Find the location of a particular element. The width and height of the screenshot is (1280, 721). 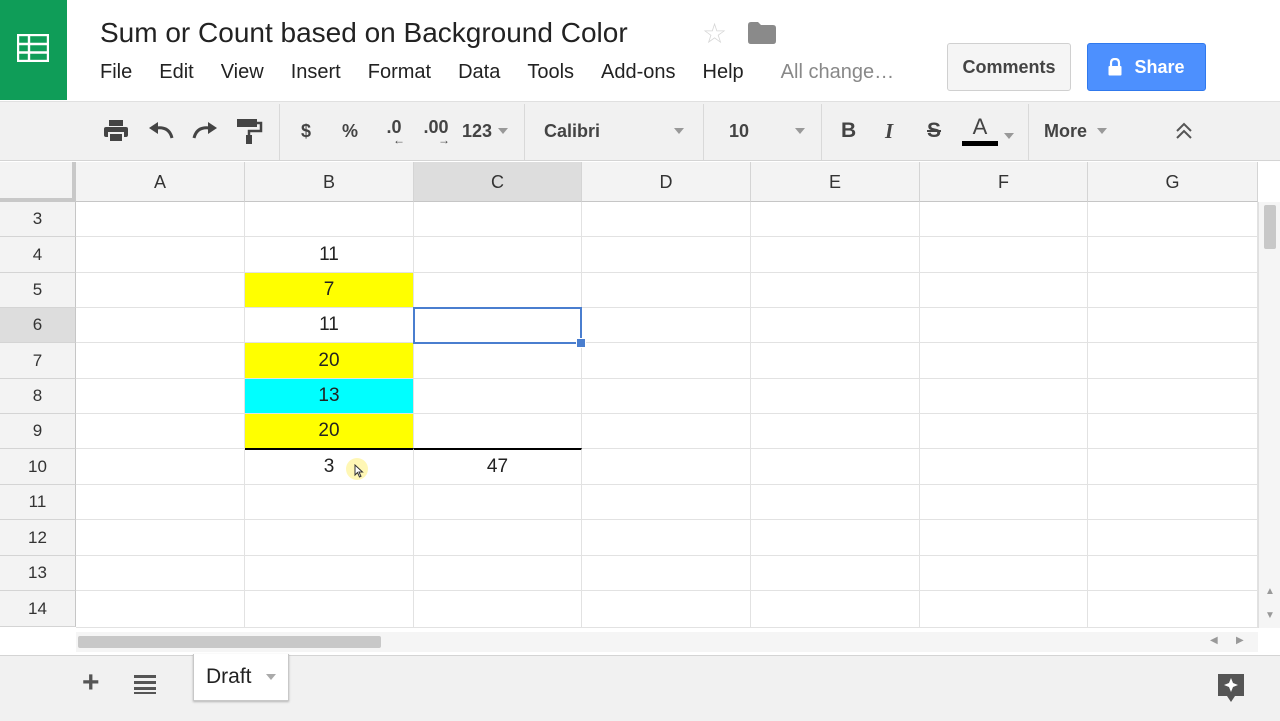

cell-e12 is located at coordinates (835, 538).